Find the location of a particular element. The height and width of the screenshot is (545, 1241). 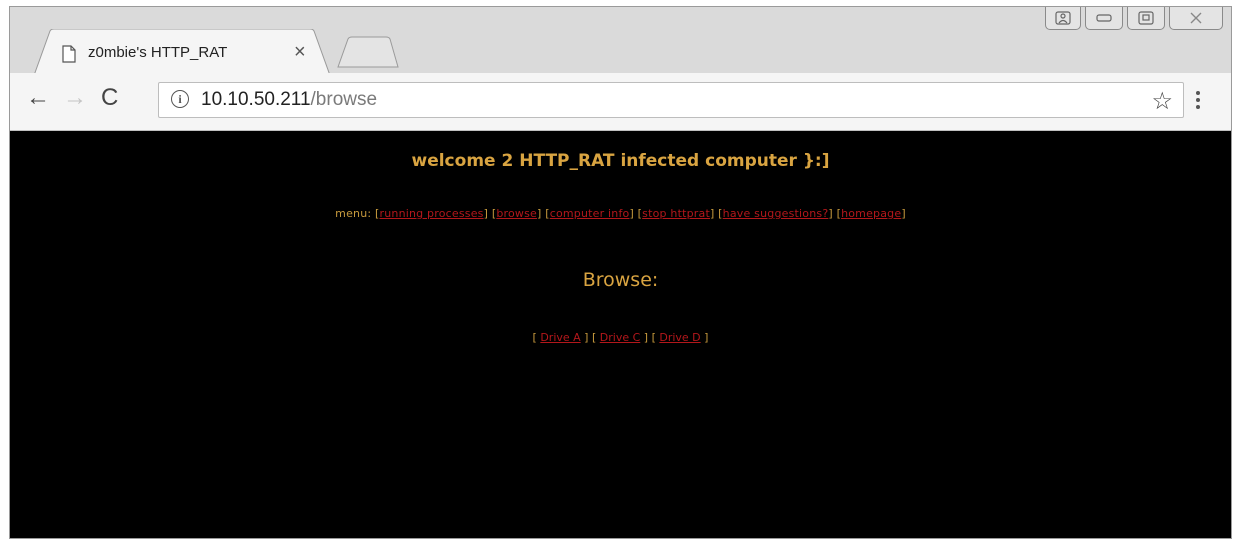

drive-link-c: Drive C is located at coordinates (620, 337).